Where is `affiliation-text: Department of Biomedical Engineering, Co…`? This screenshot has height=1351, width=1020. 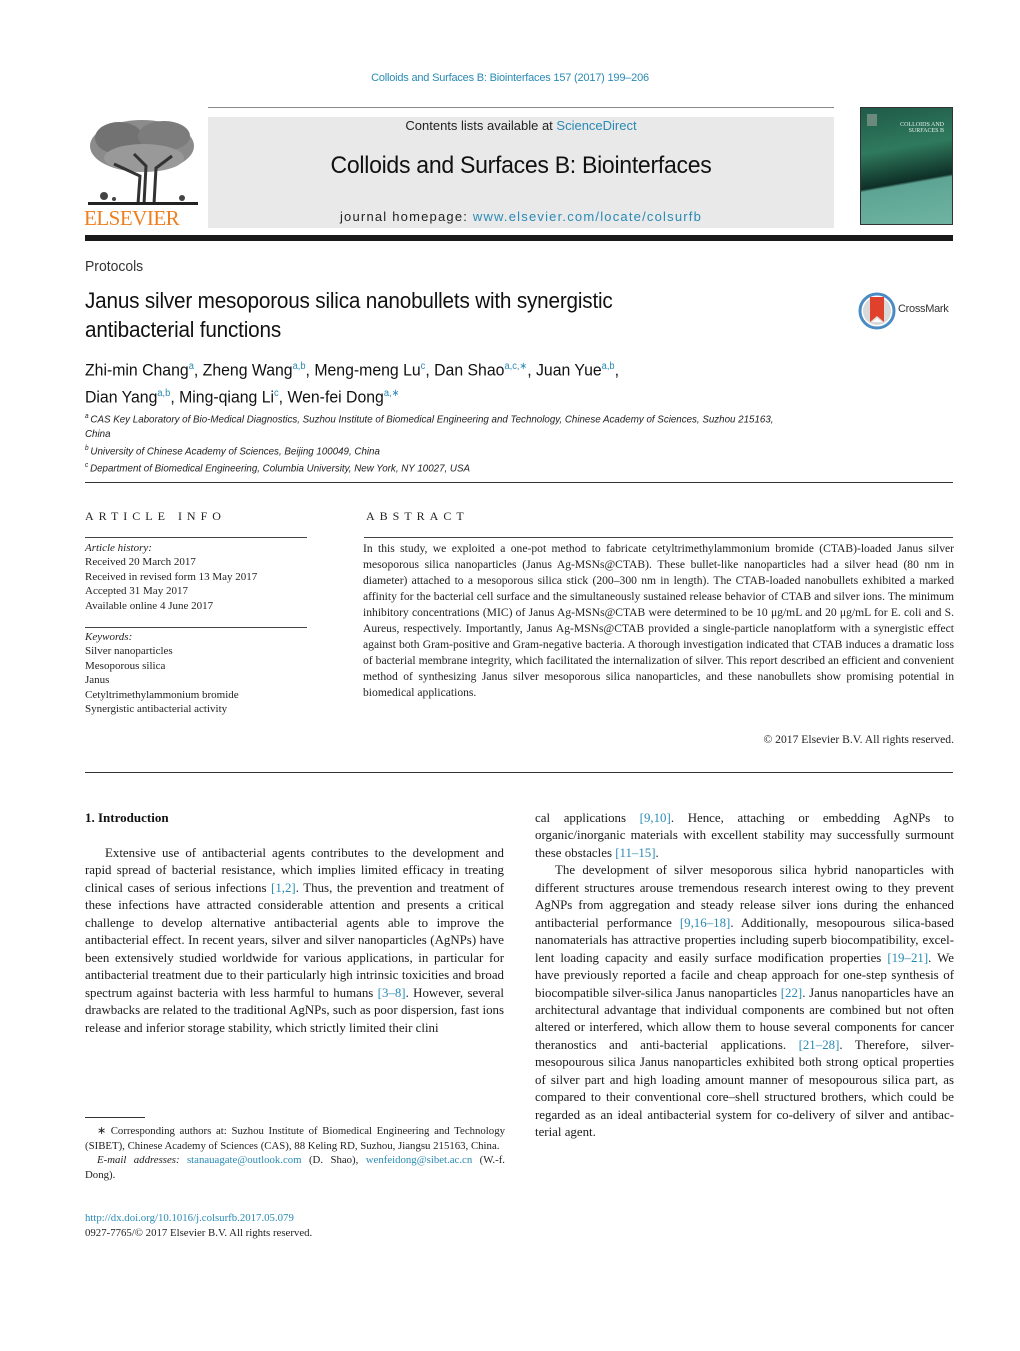 affiliation-text: Department of Biomedical Engineering, Co… is located at coordinates (280, 468).